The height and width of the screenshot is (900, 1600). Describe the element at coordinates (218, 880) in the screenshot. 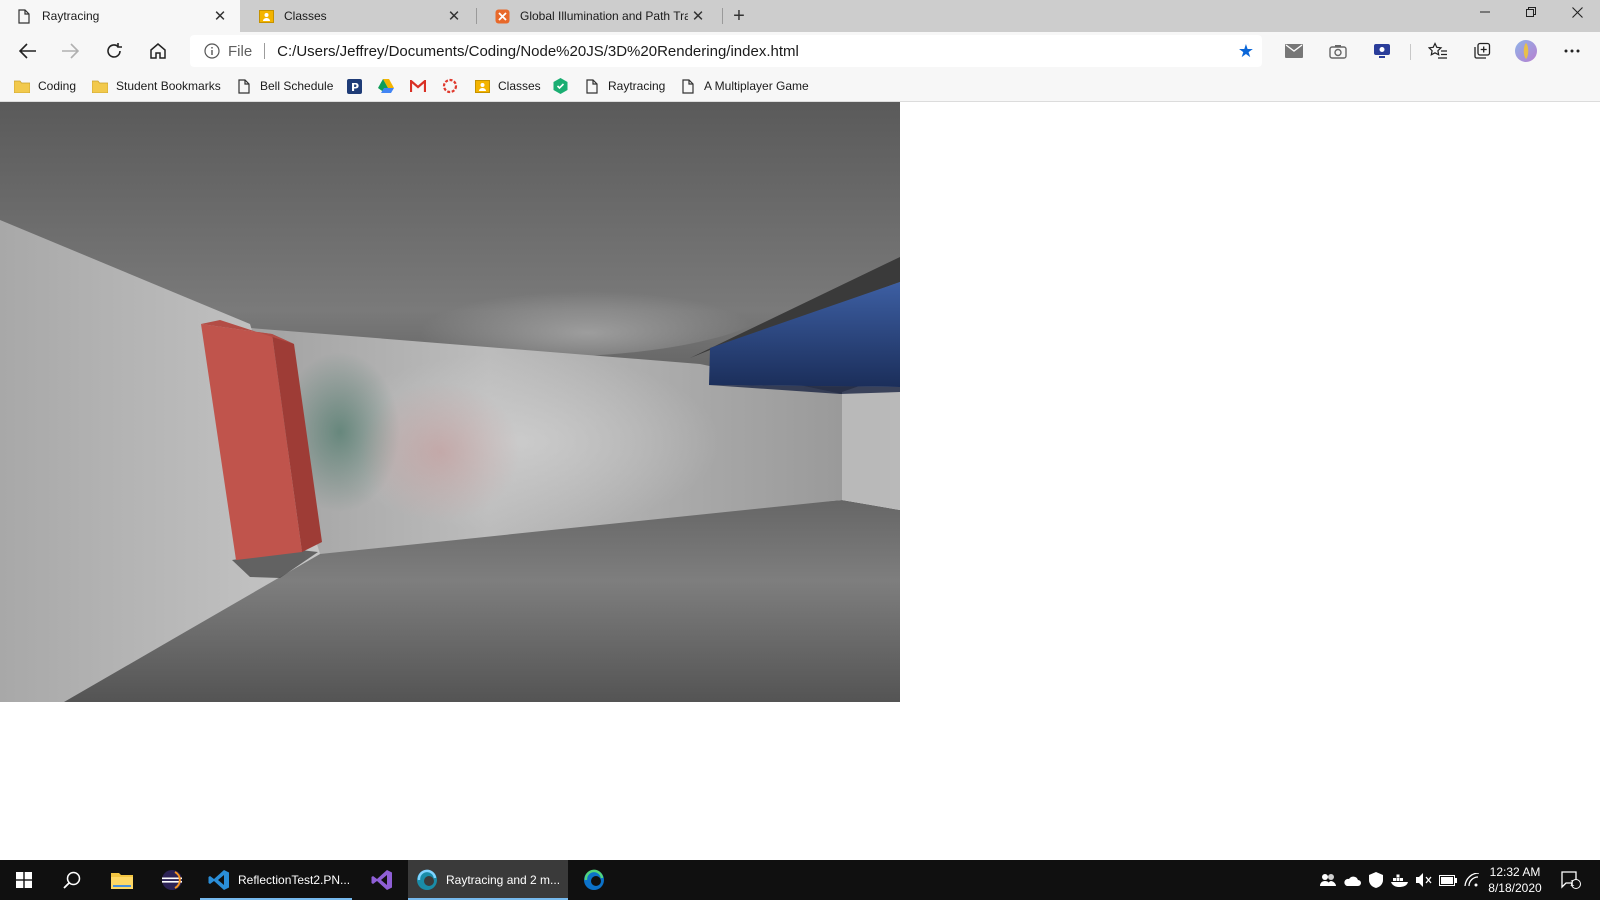

I see `vscode-icon` at that location.